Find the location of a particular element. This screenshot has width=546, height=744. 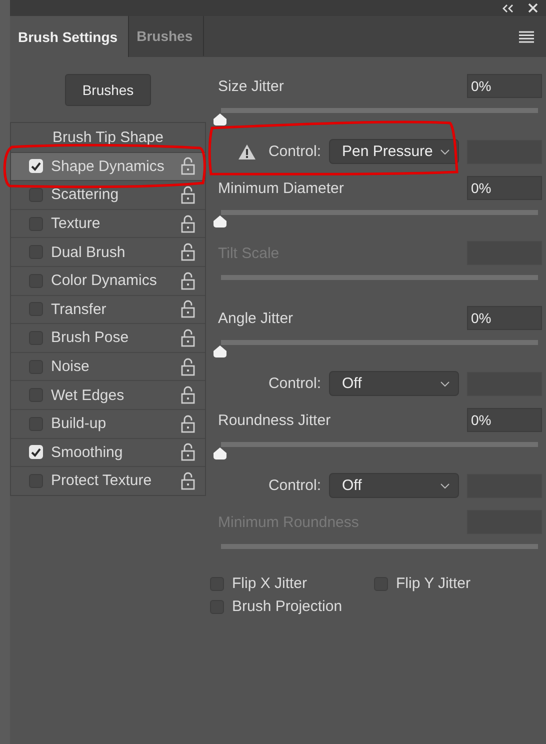

menu-icon is located at coordinates (526, 36).